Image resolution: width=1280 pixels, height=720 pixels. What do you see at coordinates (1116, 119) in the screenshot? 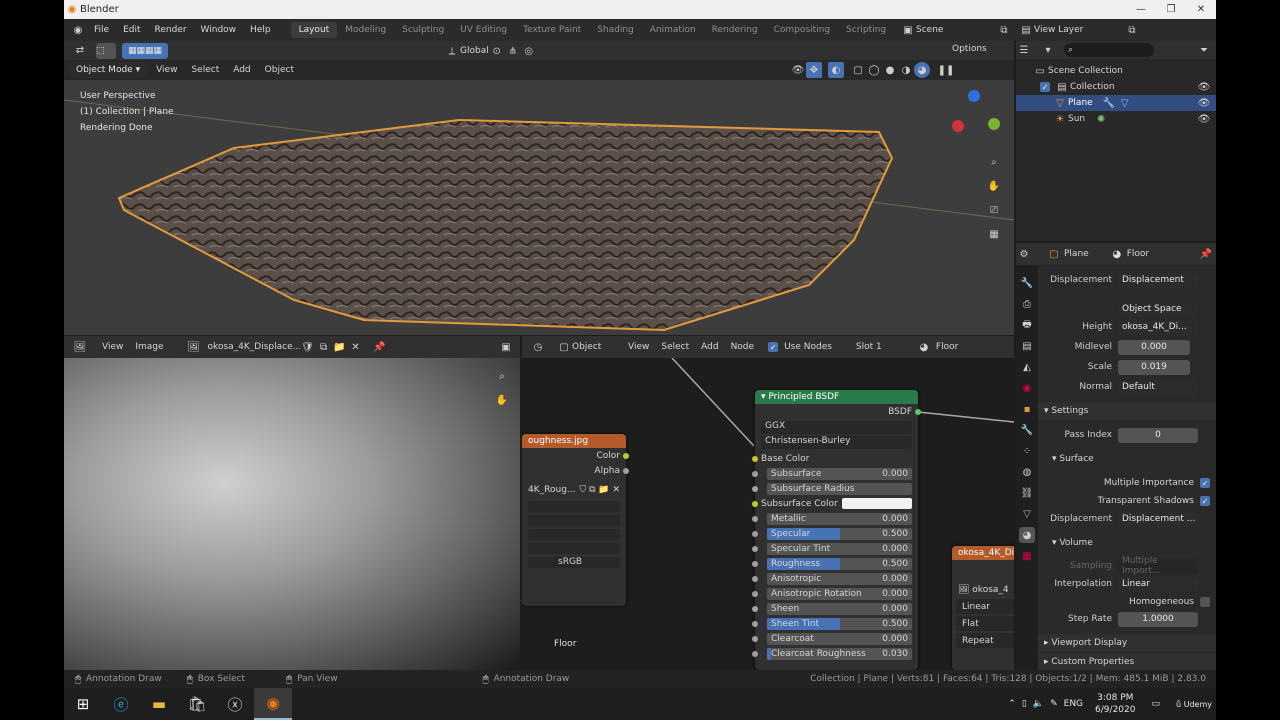
I see `outliner-item-sun: ☀ Sun ✺ 👁` at bounding box center [1116, 119].